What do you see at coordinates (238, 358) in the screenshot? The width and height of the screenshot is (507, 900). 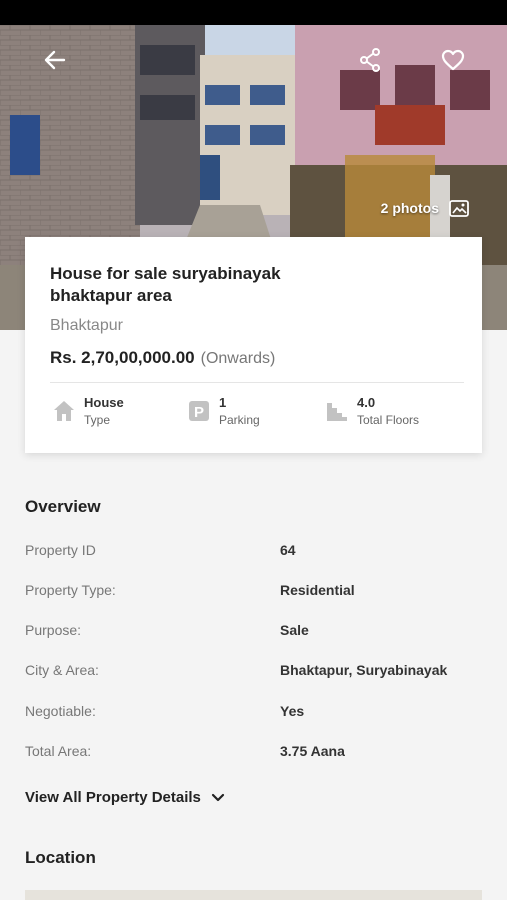 I see `price-note: (Onwards)` at bounding box center [238, 358].